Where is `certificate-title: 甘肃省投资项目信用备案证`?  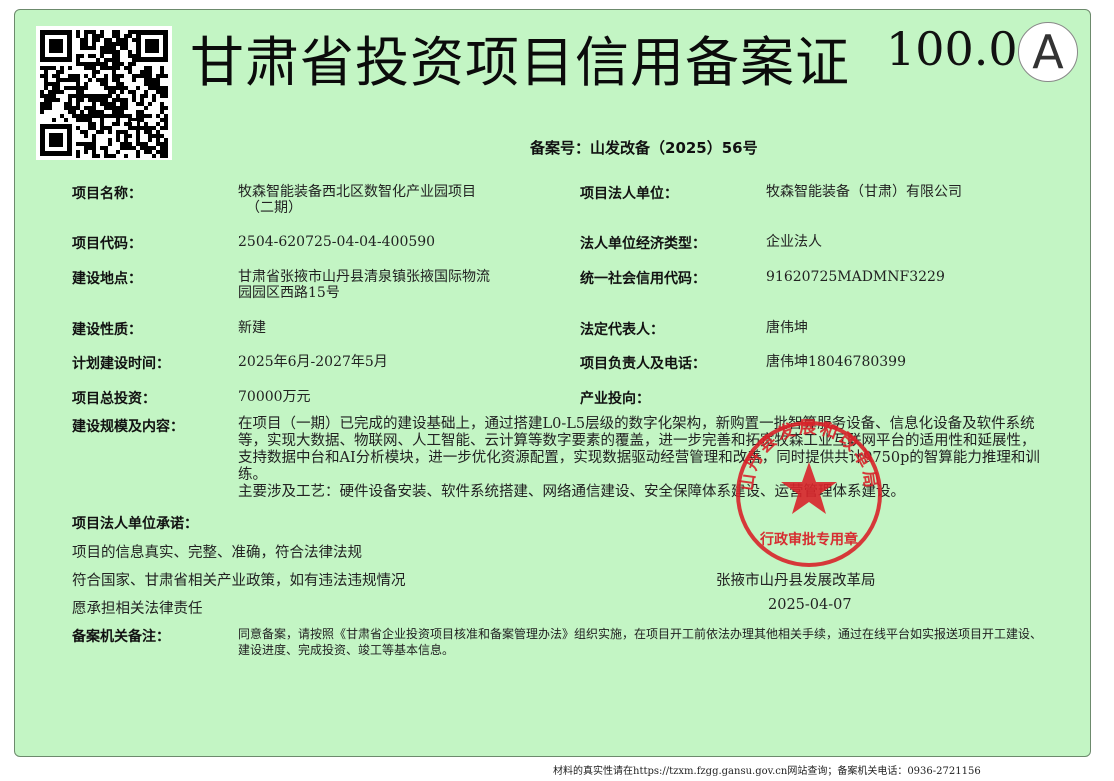 certificate-title: 甘肃省投资项目信用备案证 is located at coordinates (520, 62).